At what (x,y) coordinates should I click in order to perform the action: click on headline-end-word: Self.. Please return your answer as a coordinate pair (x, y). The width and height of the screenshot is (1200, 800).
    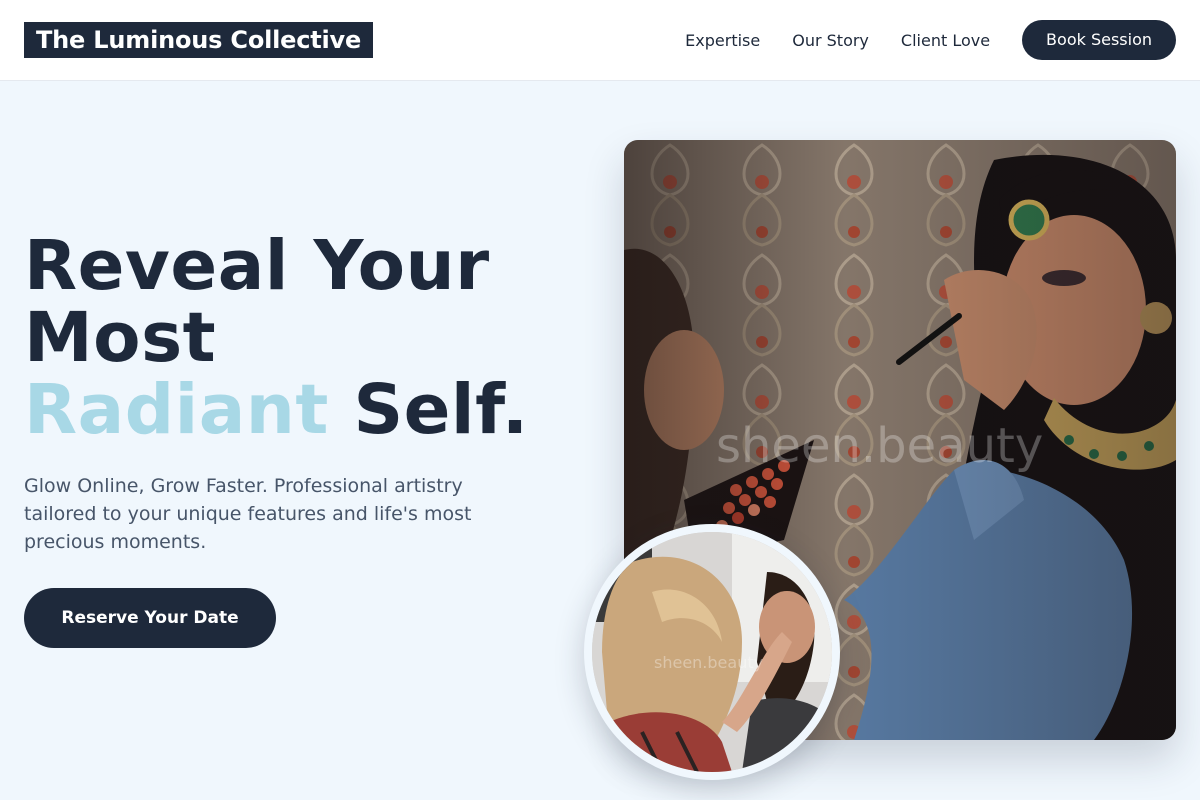
    Looking at the image, I should click on (441, 410).